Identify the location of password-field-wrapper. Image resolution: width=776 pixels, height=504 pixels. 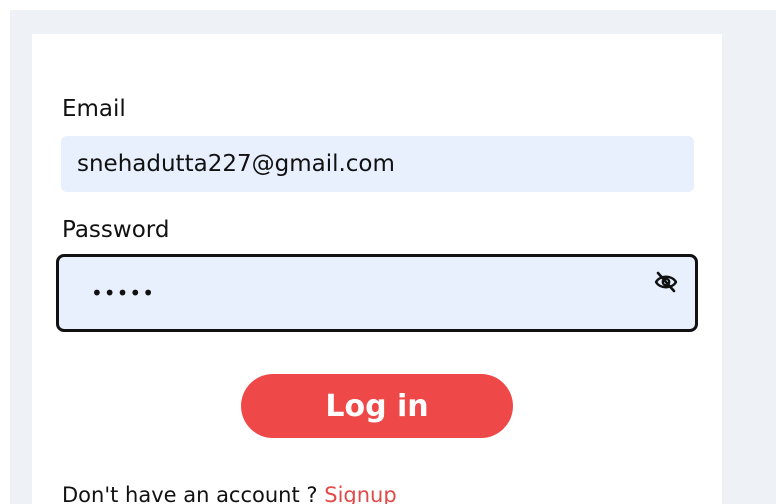
(377, 293).